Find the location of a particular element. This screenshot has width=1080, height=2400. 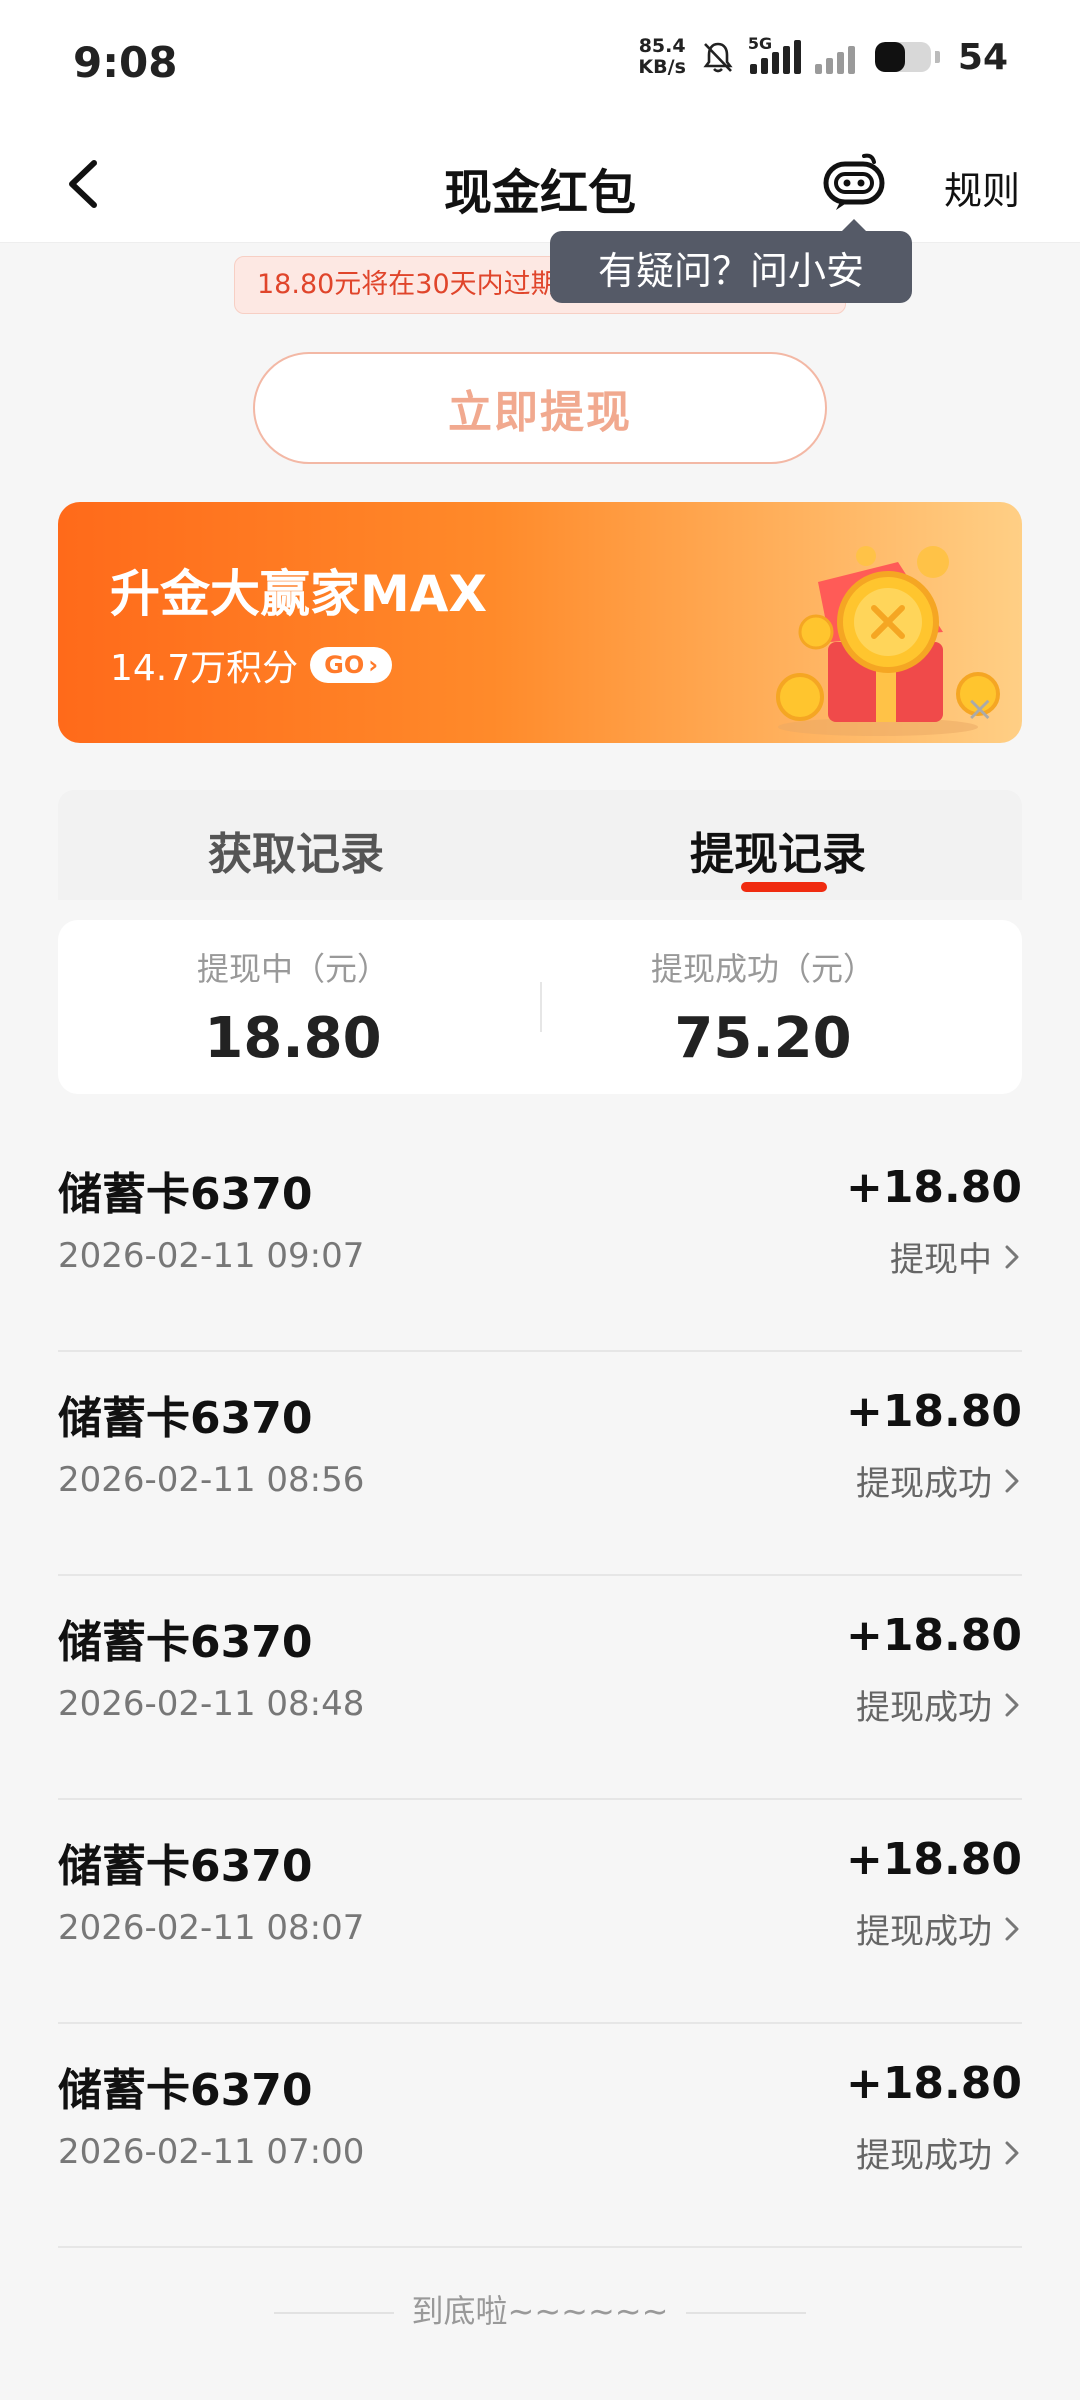

status-icons: 85.4 KB/s 5G 54 is located at coordinates (823, 56).